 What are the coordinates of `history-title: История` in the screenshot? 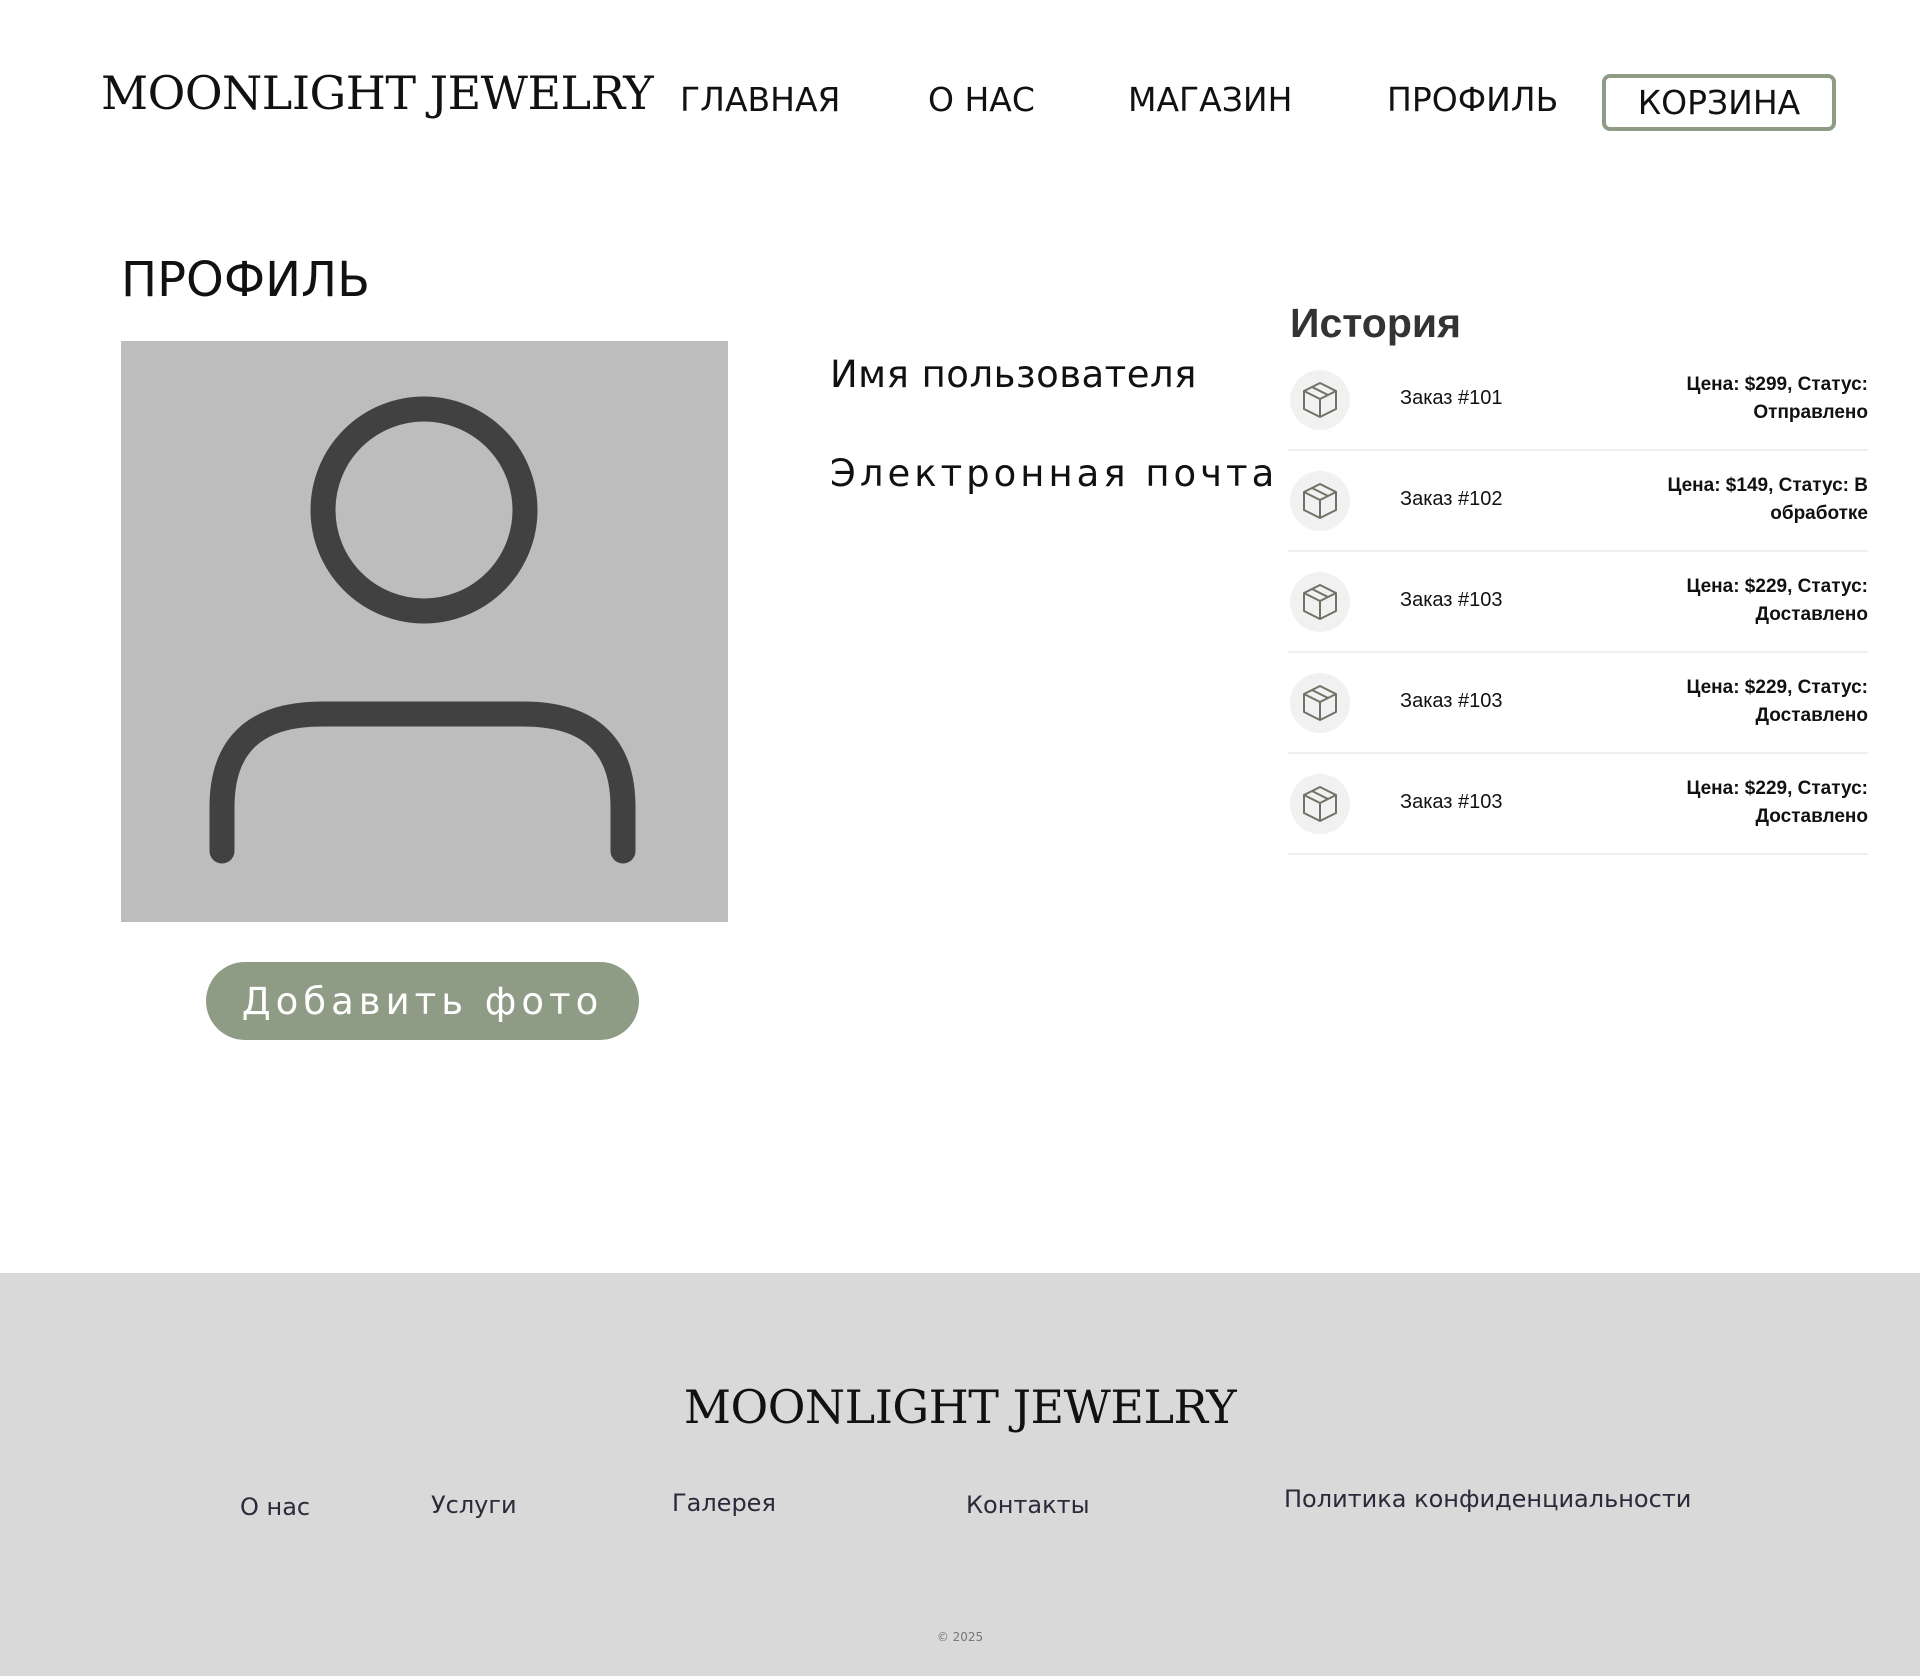 It's located at (1376, 323).